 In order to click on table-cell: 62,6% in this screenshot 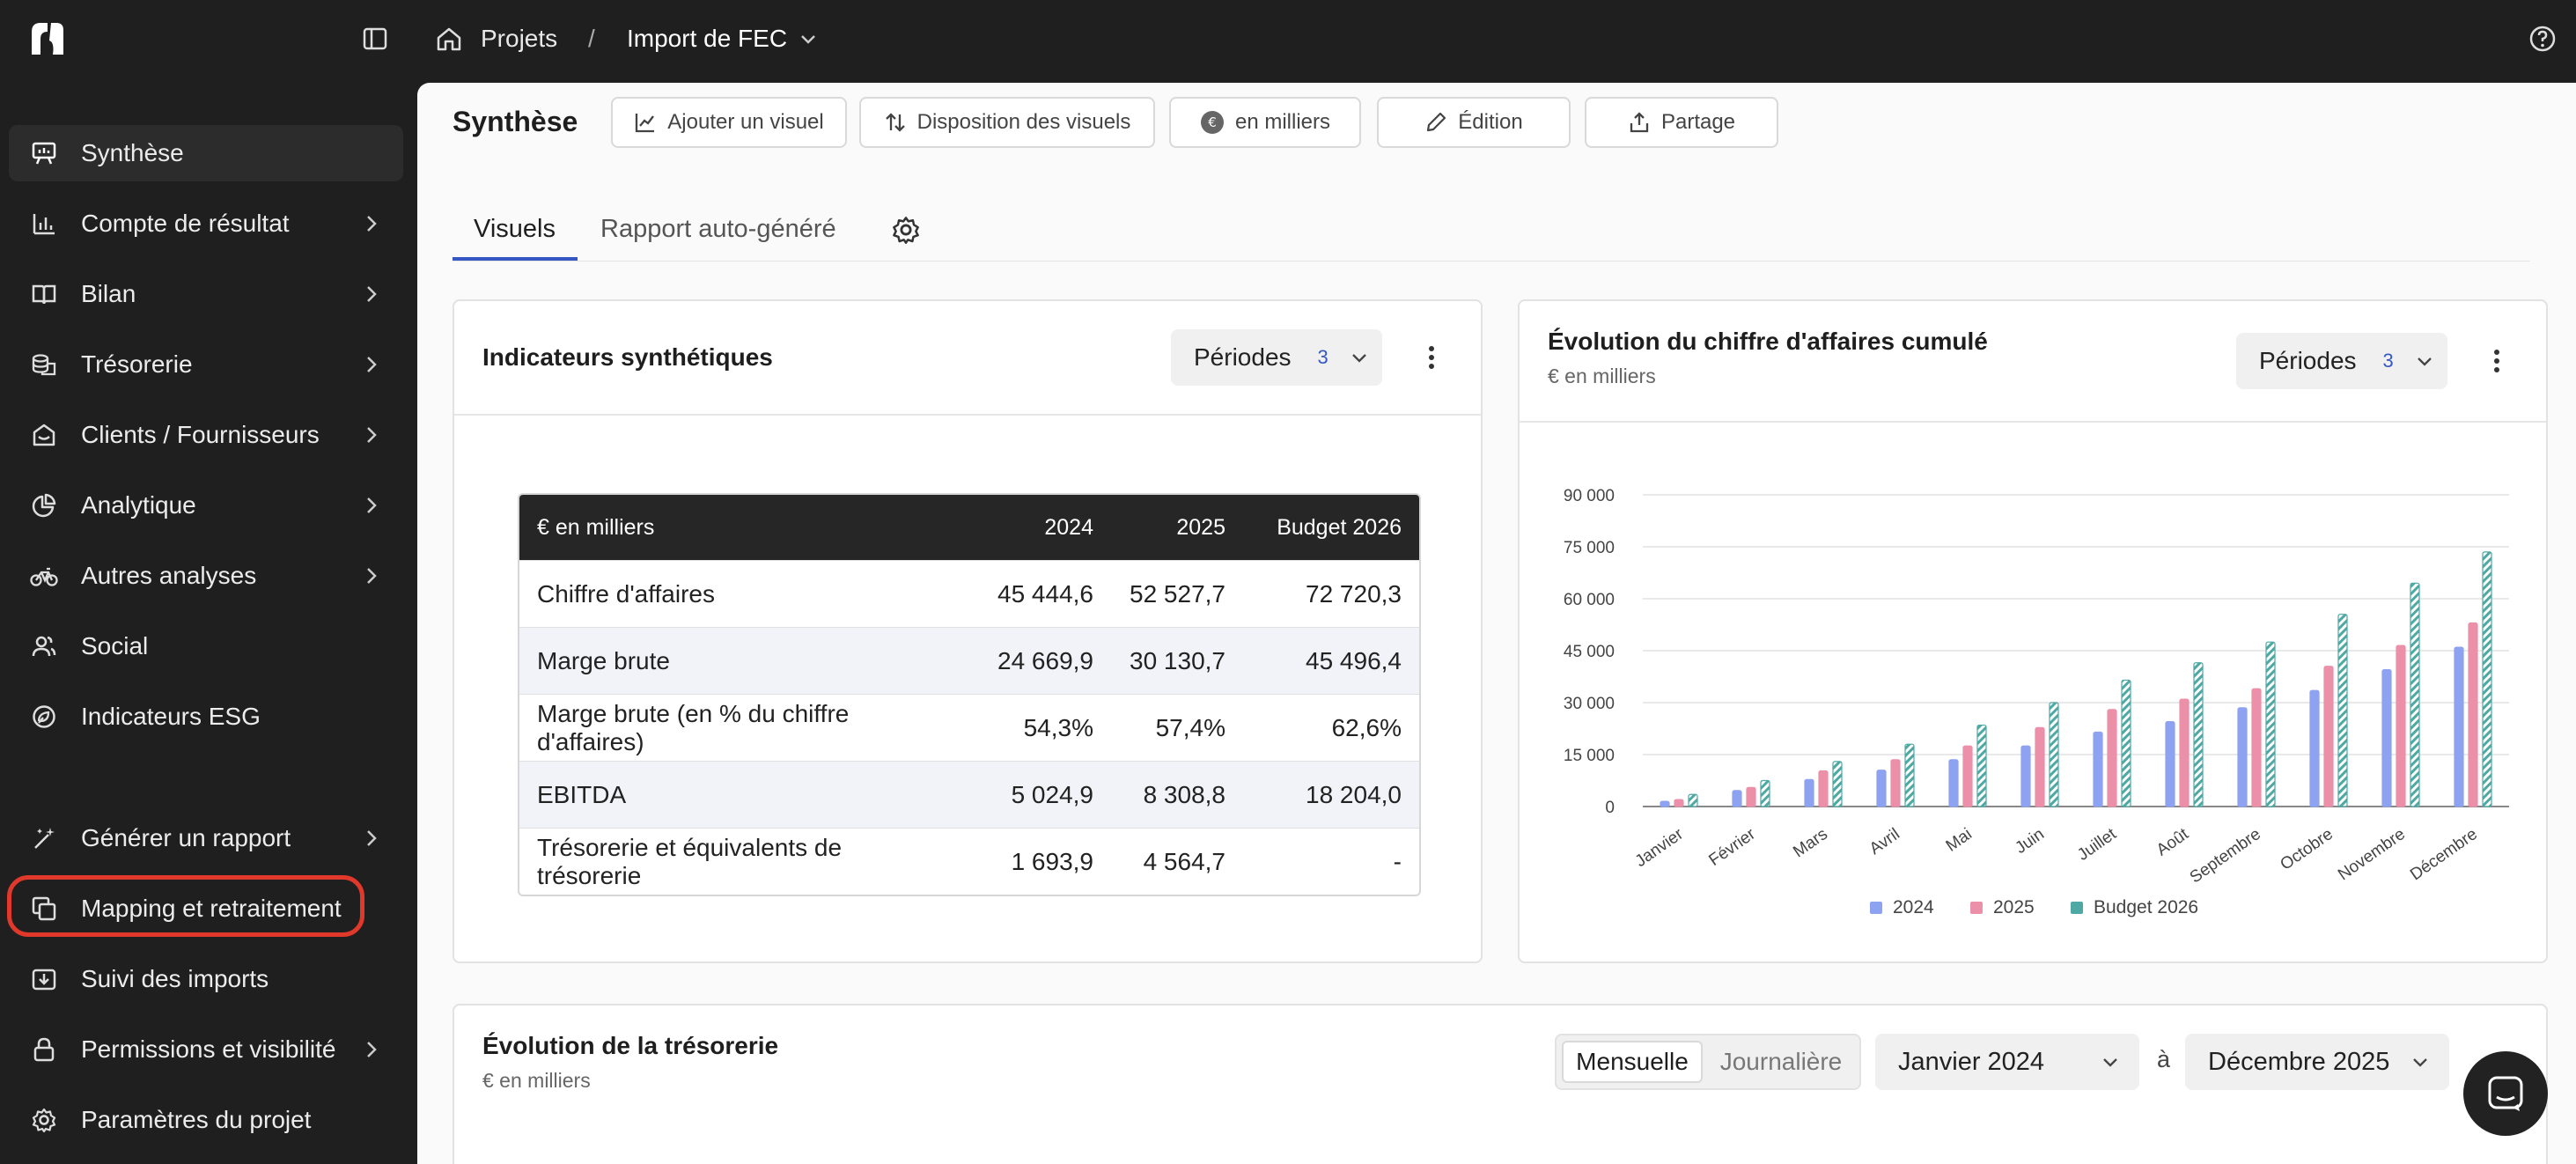, I will do `click(1331, 728)`.